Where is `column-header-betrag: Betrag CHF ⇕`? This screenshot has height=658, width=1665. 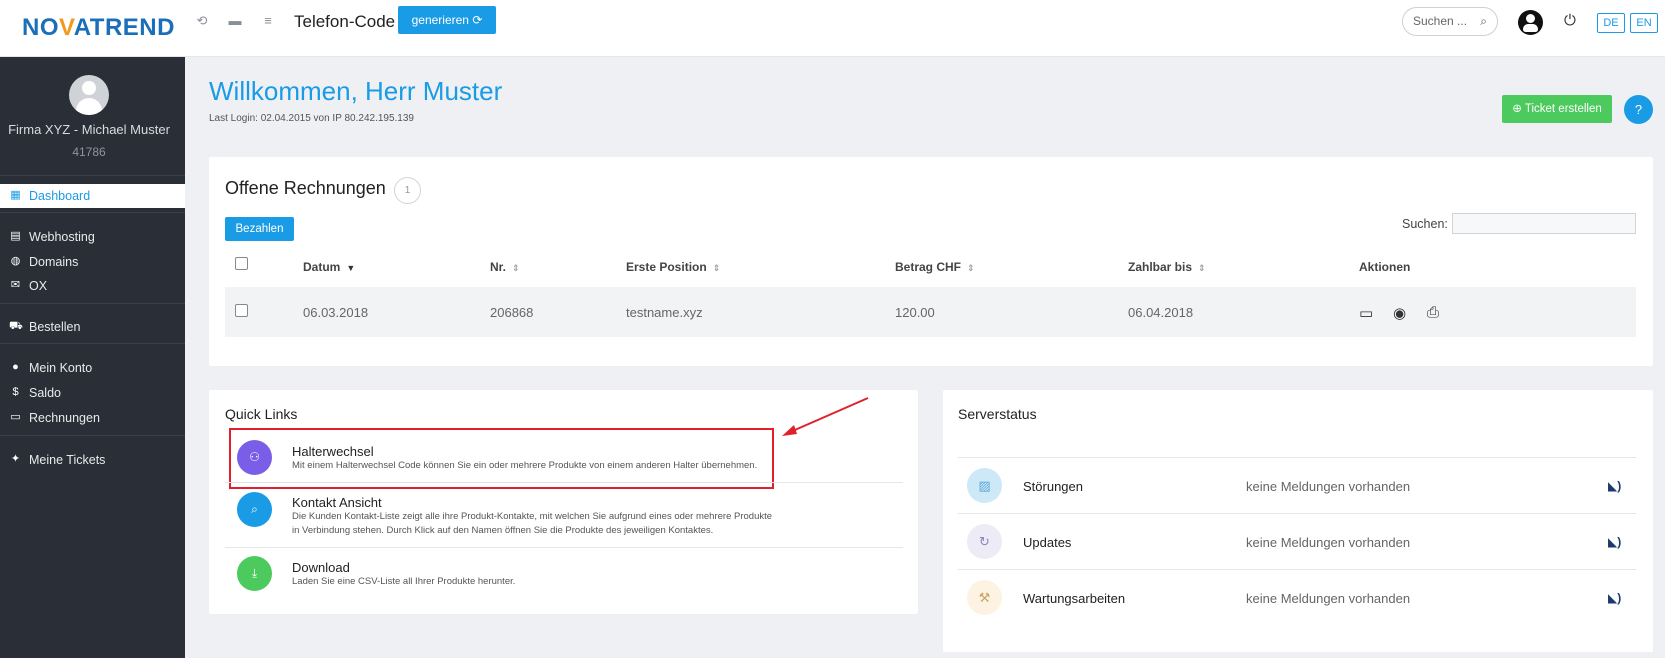
column-header-betrag: Betrag CHF ⇕ is located at coordinates (935, 267).